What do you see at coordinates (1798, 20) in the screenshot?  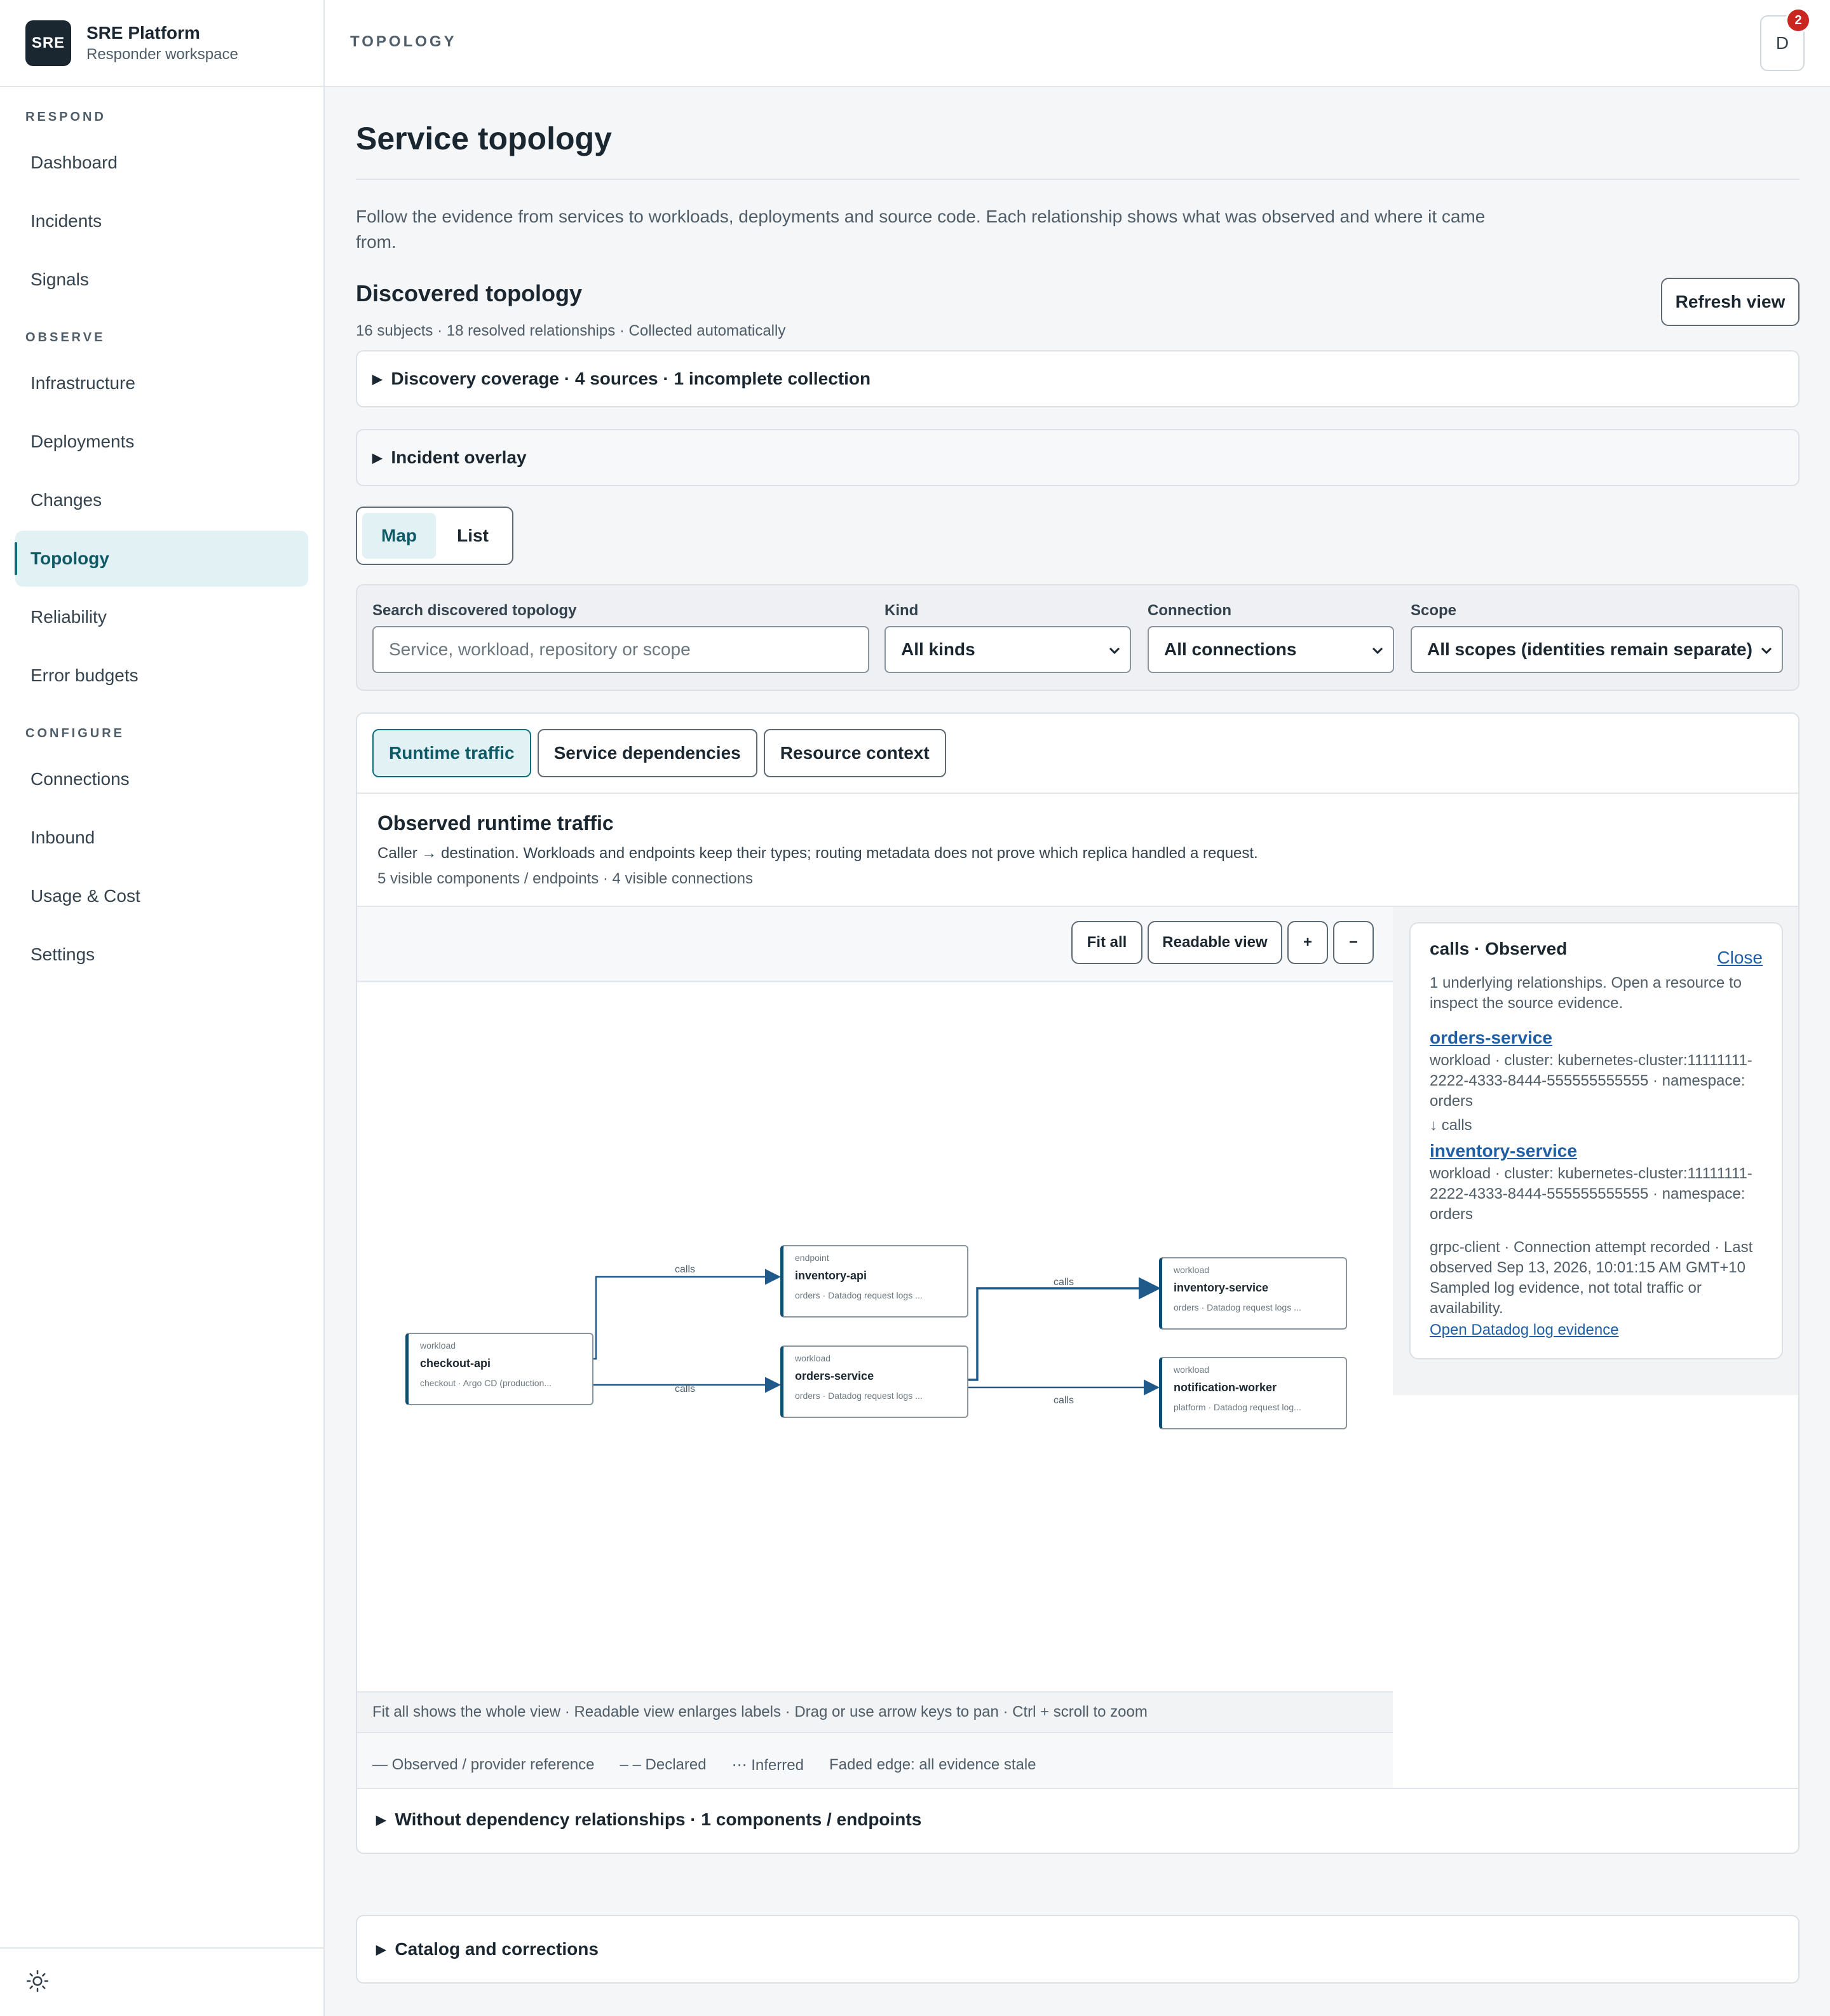 I see `notification-badge: 2` at bounding box center [1798, 20].